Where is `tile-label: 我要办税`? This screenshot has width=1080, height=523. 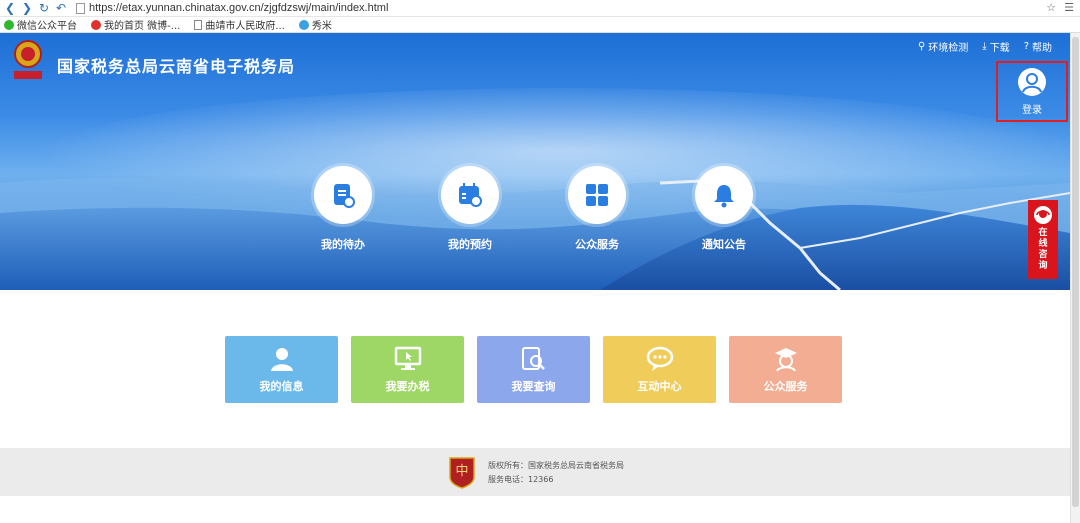 tile-label: 我要办税 is located at coordinates (407, 386).